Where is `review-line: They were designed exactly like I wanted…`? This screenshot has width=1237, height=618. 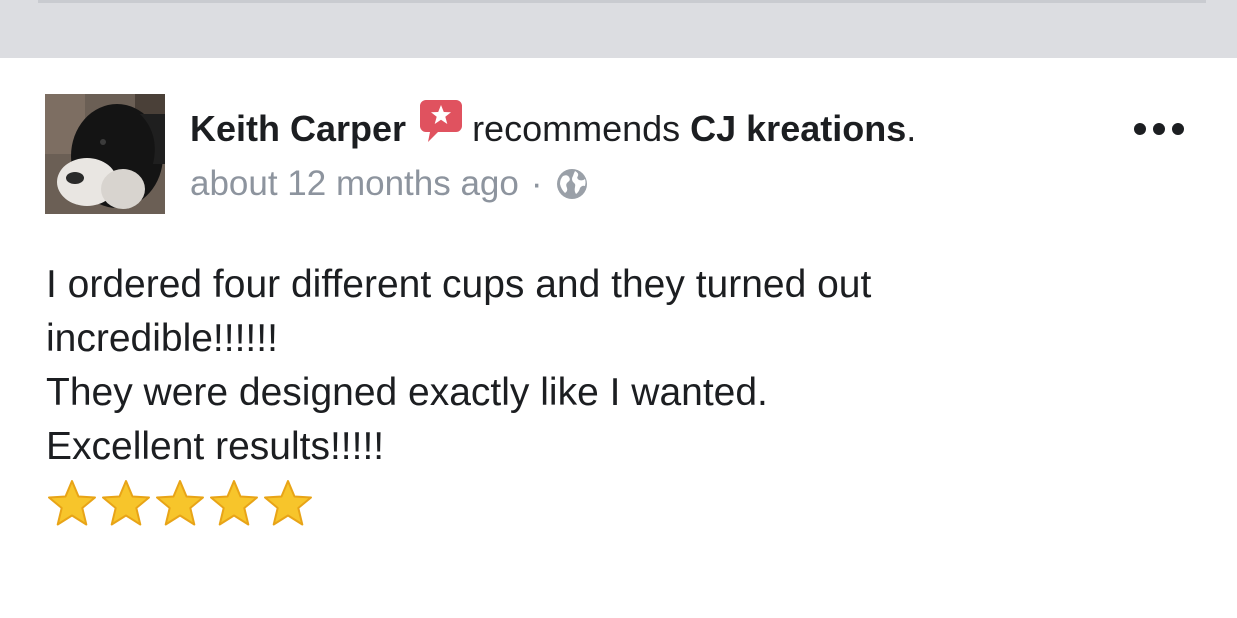 review-line: They were designed exactly like I wanted… is located at coordinates (407, 392).